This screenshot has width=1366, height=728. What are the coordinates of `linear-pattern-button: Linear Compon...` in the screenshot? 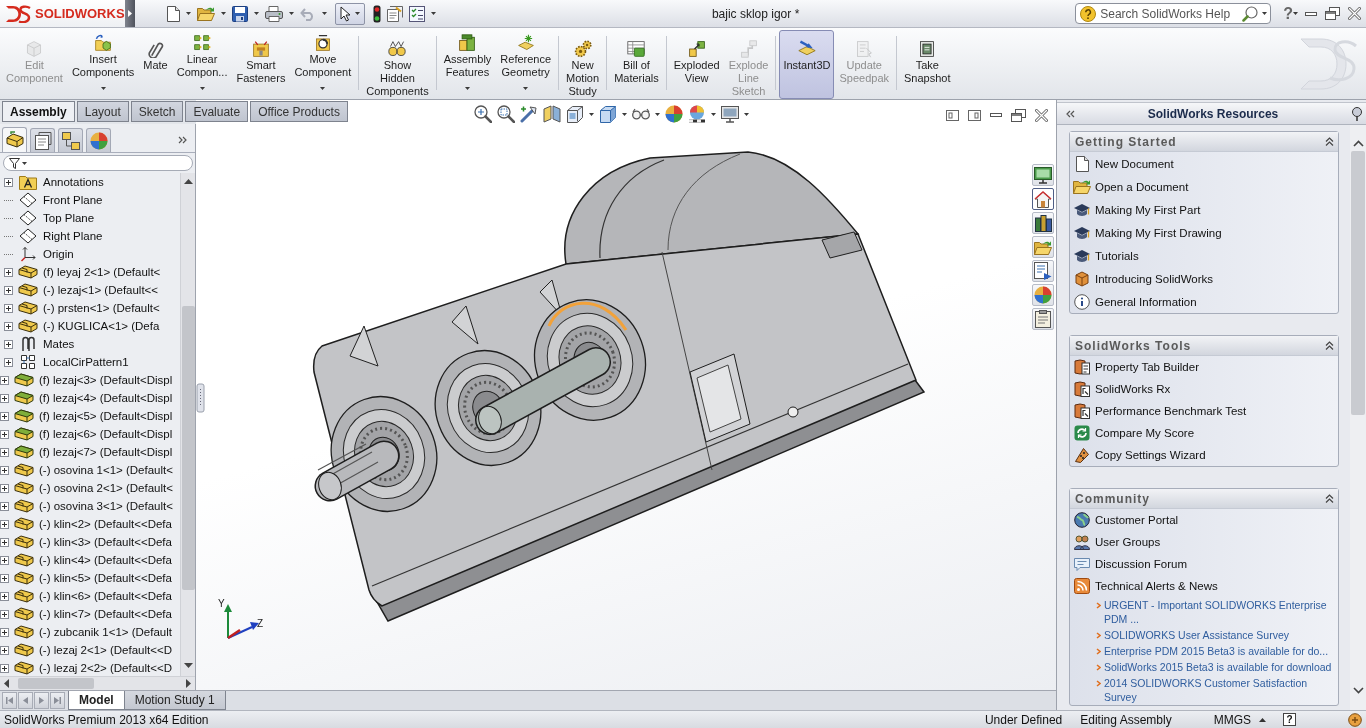 It's located at (202, 64).